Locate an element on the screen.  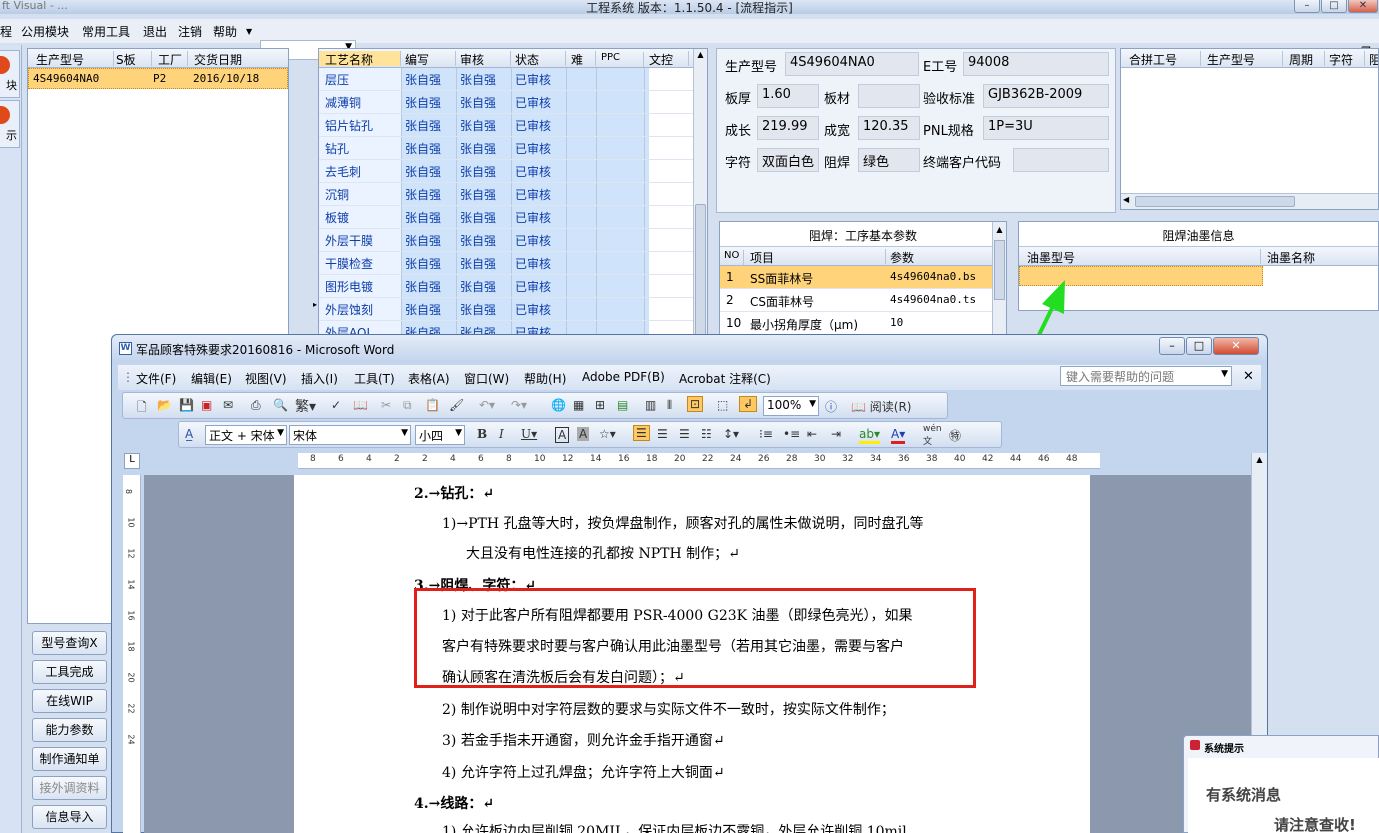
new-doc-icon: 🗋 is located at coordinates (142, 408).